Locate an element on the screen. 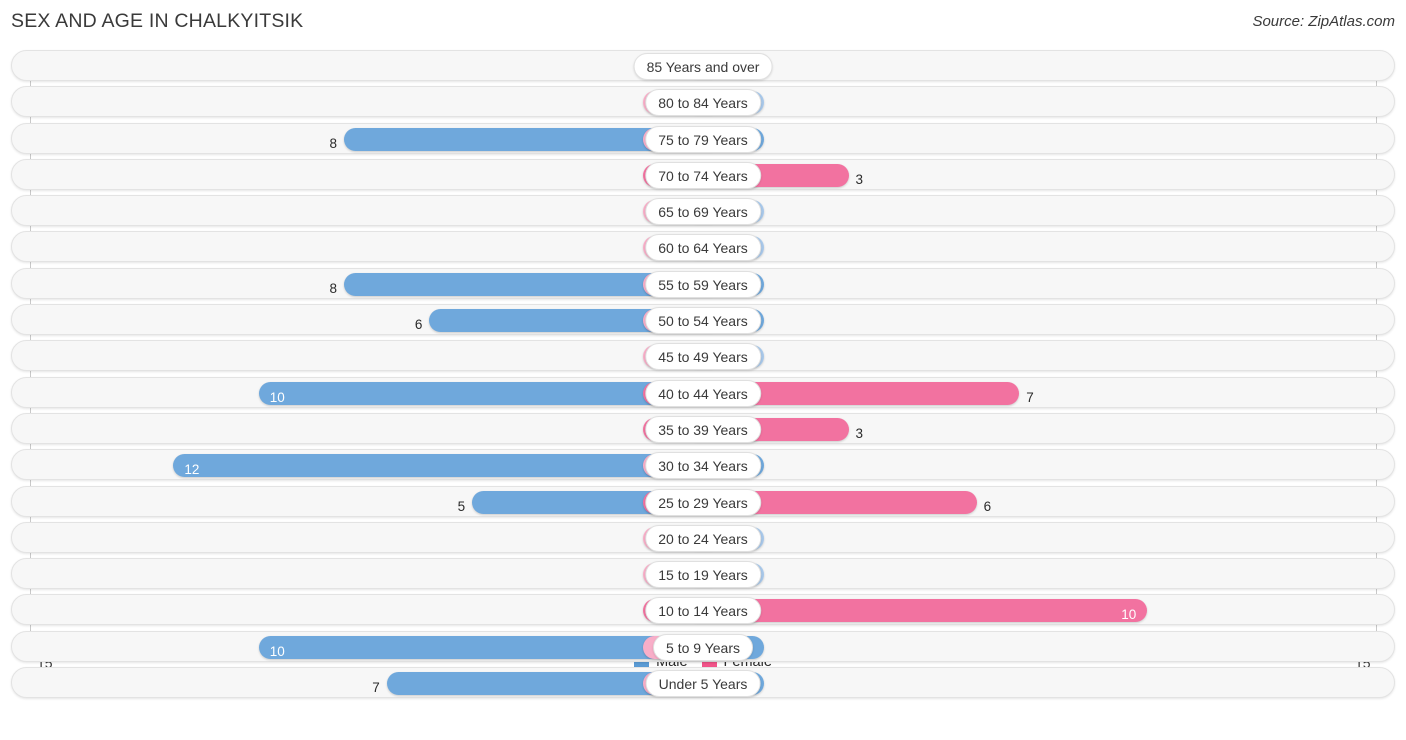 The width and height of the screenshot is (1406, 740). age-group-label: 10 to 14 Years is located at coordinates (703, 611).